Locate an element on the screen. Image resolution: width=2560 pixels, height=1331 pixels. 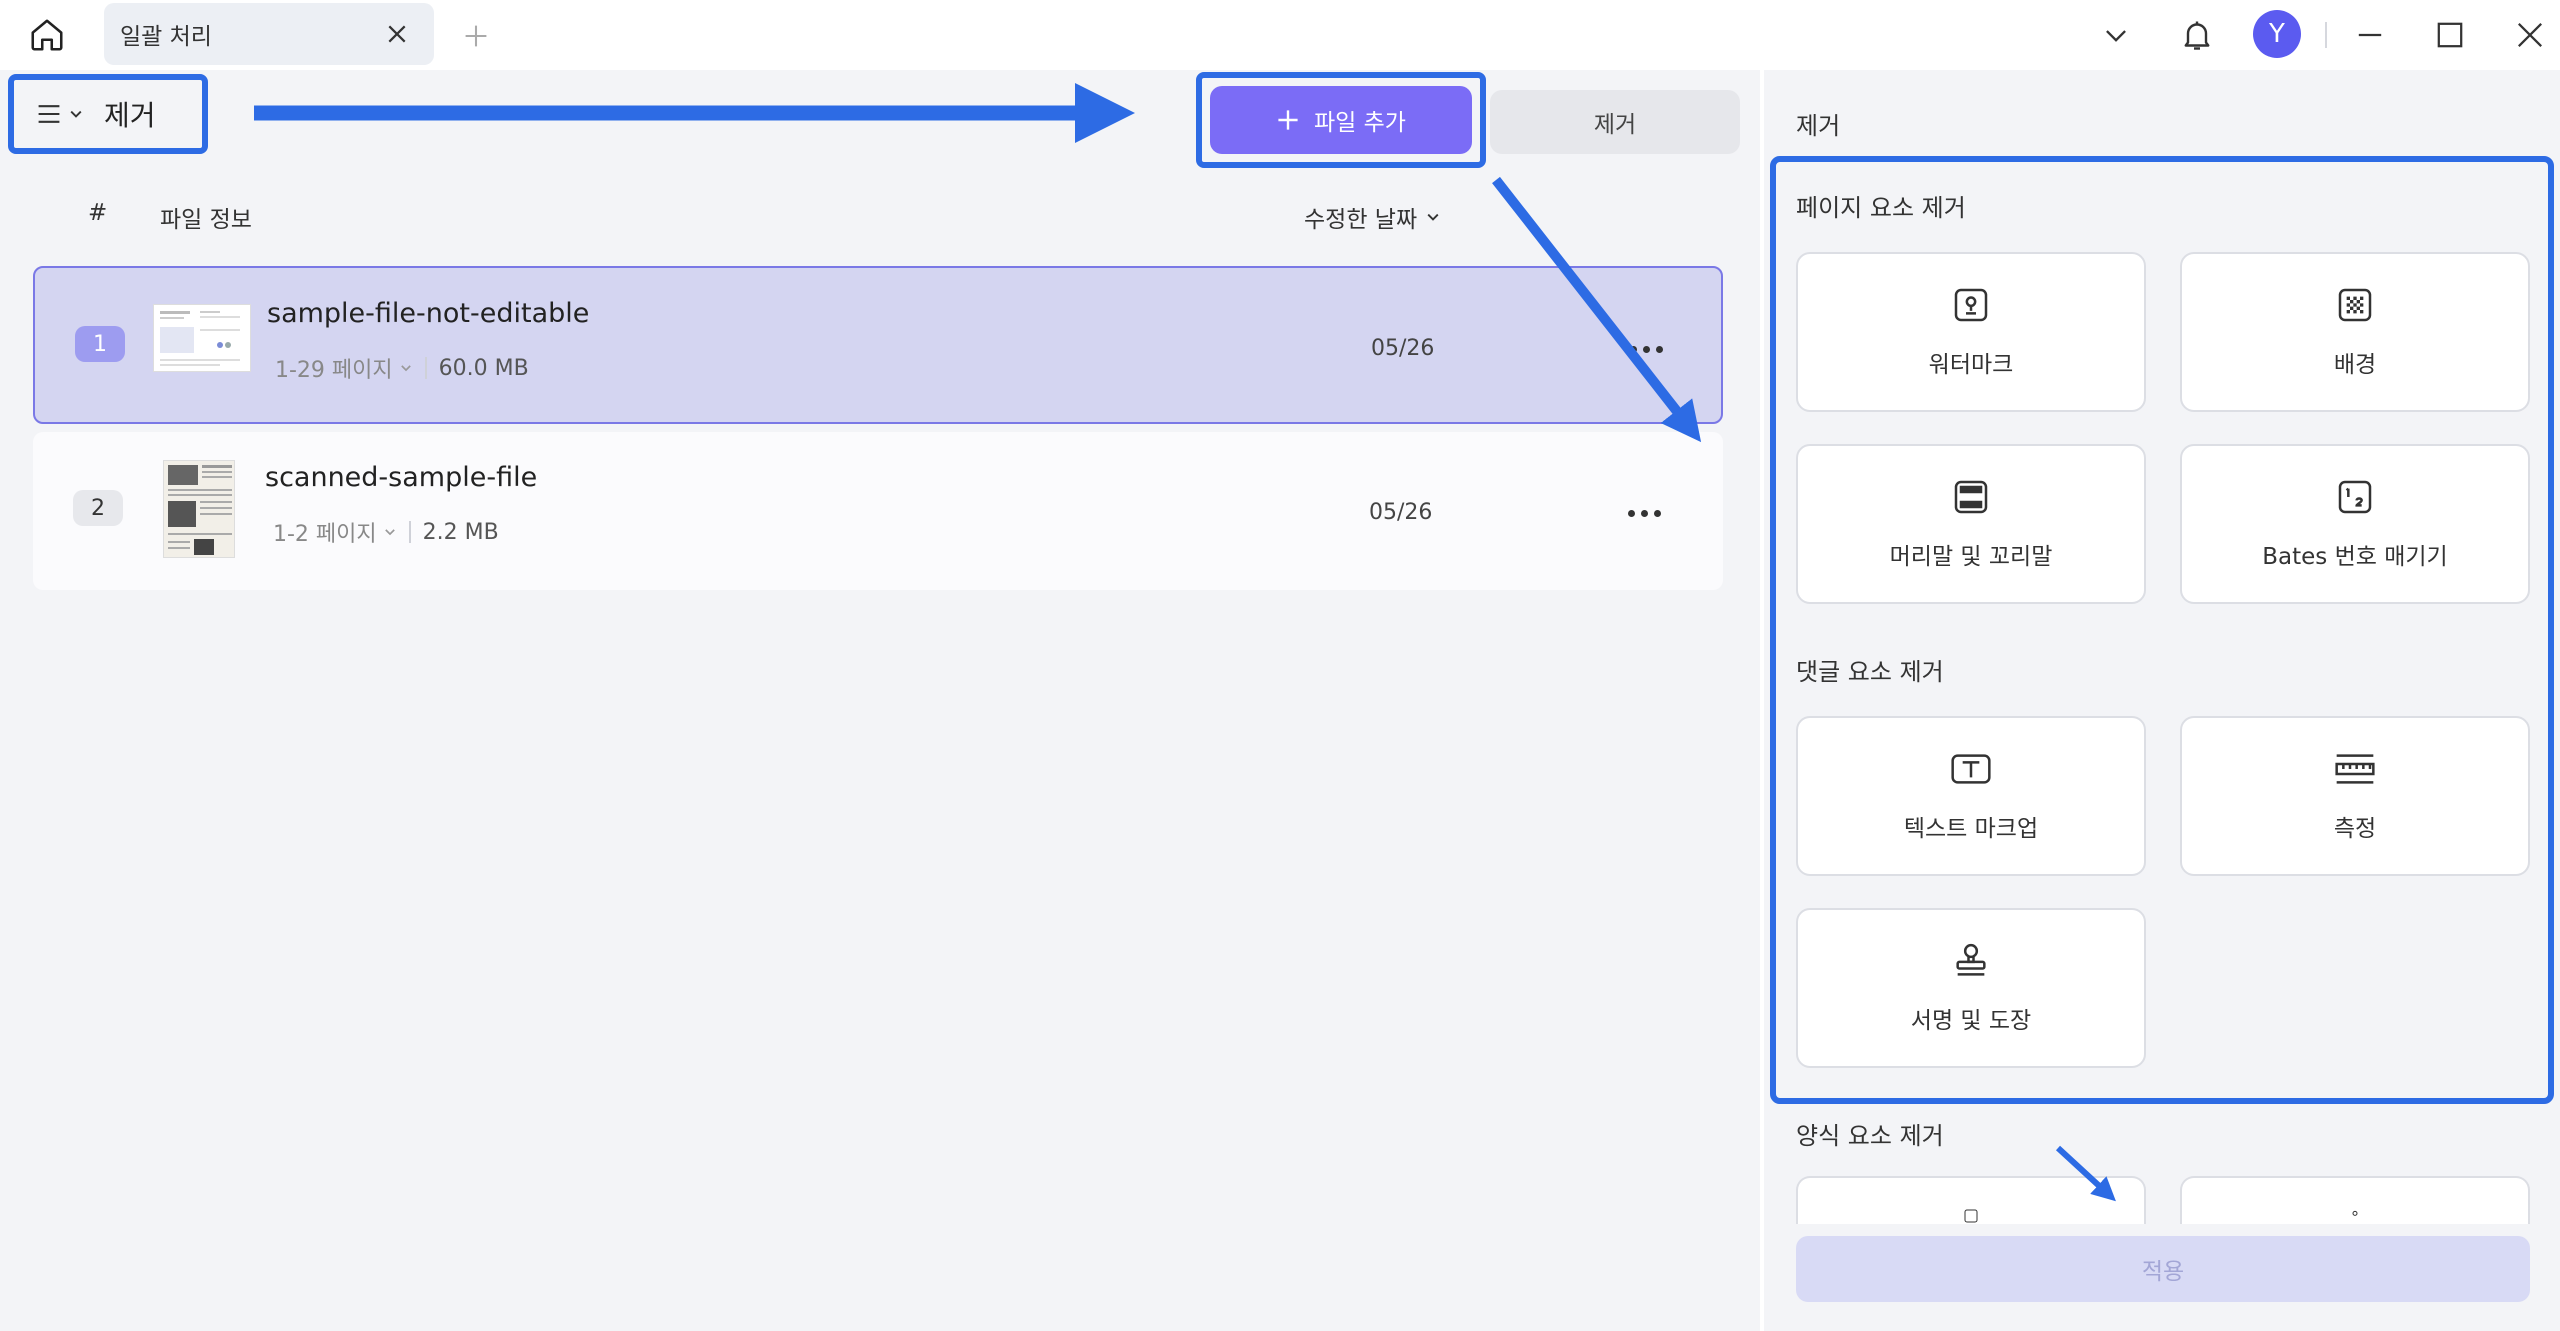
minimize-icon is located at coordinates (2370, 35).